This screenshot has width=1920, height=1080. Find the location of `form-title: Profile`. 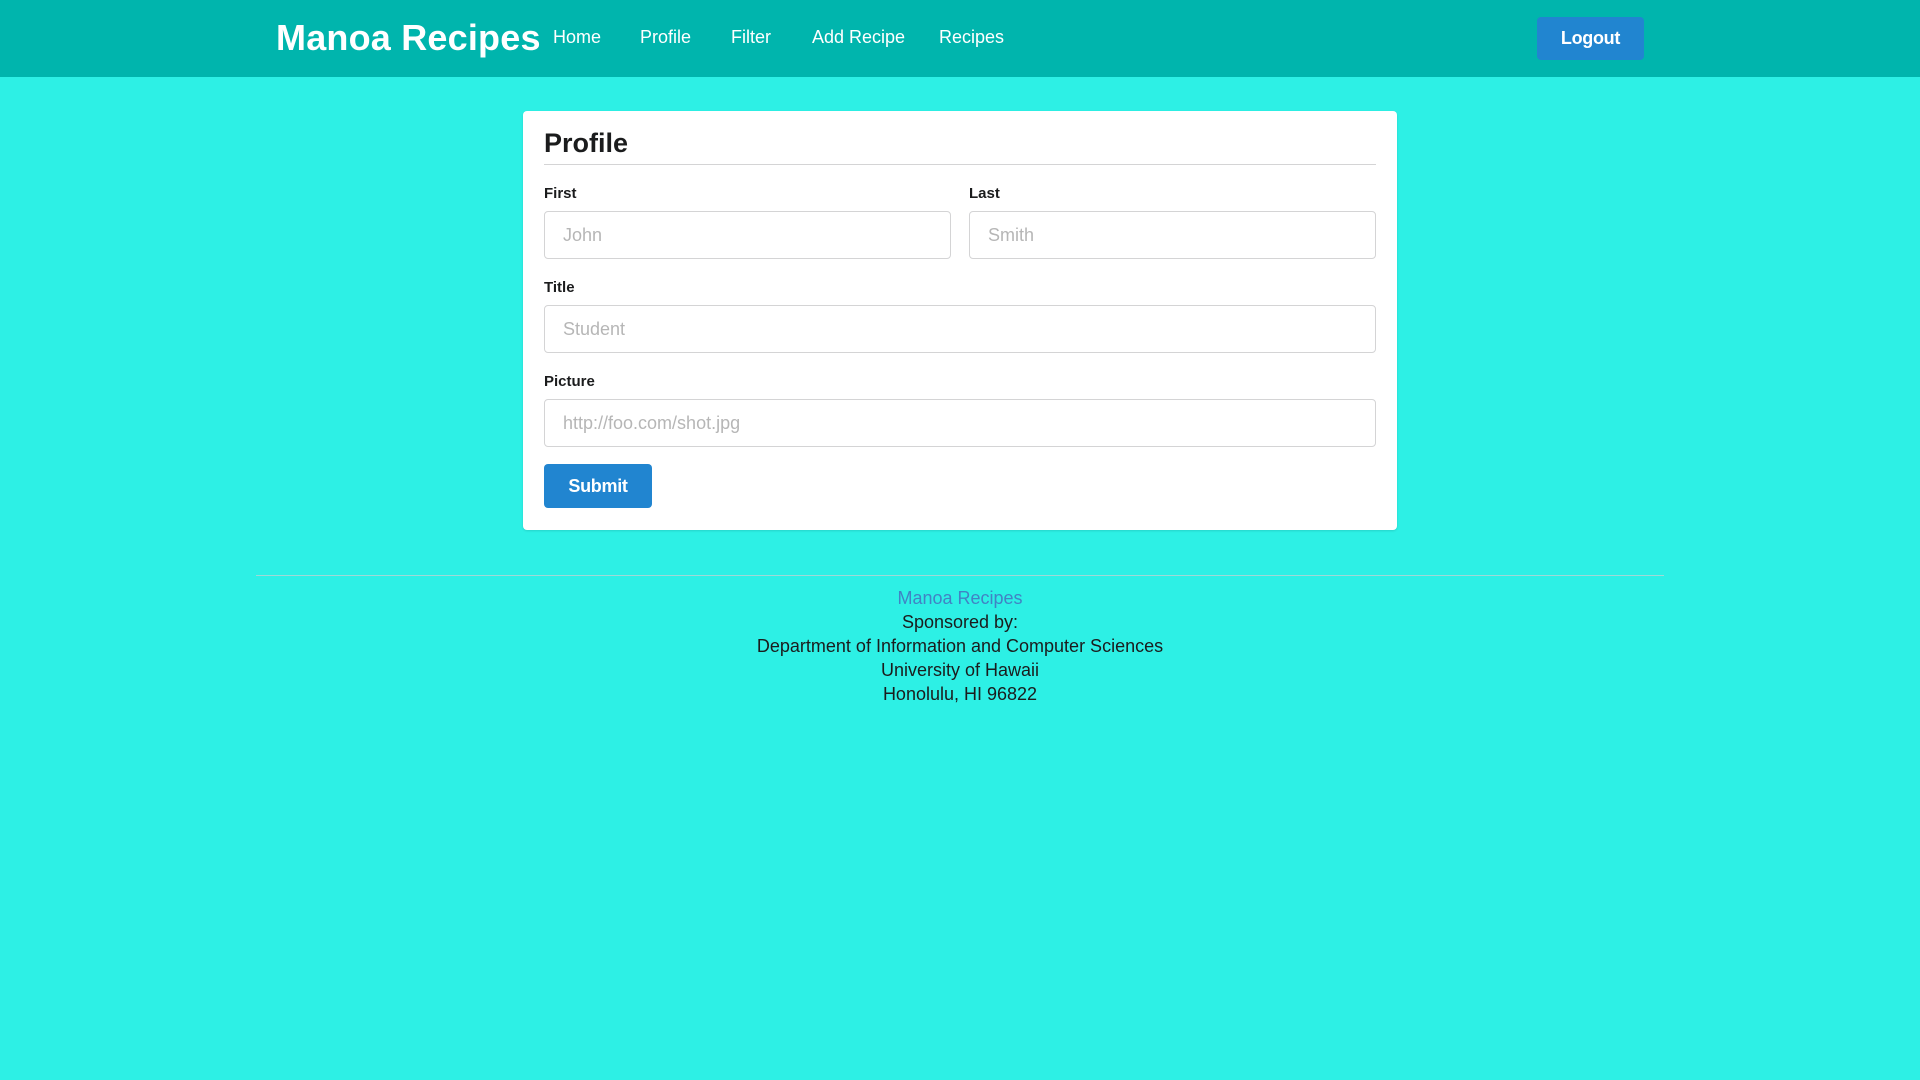

form-title: Profile is located at coordinates (586, 143).